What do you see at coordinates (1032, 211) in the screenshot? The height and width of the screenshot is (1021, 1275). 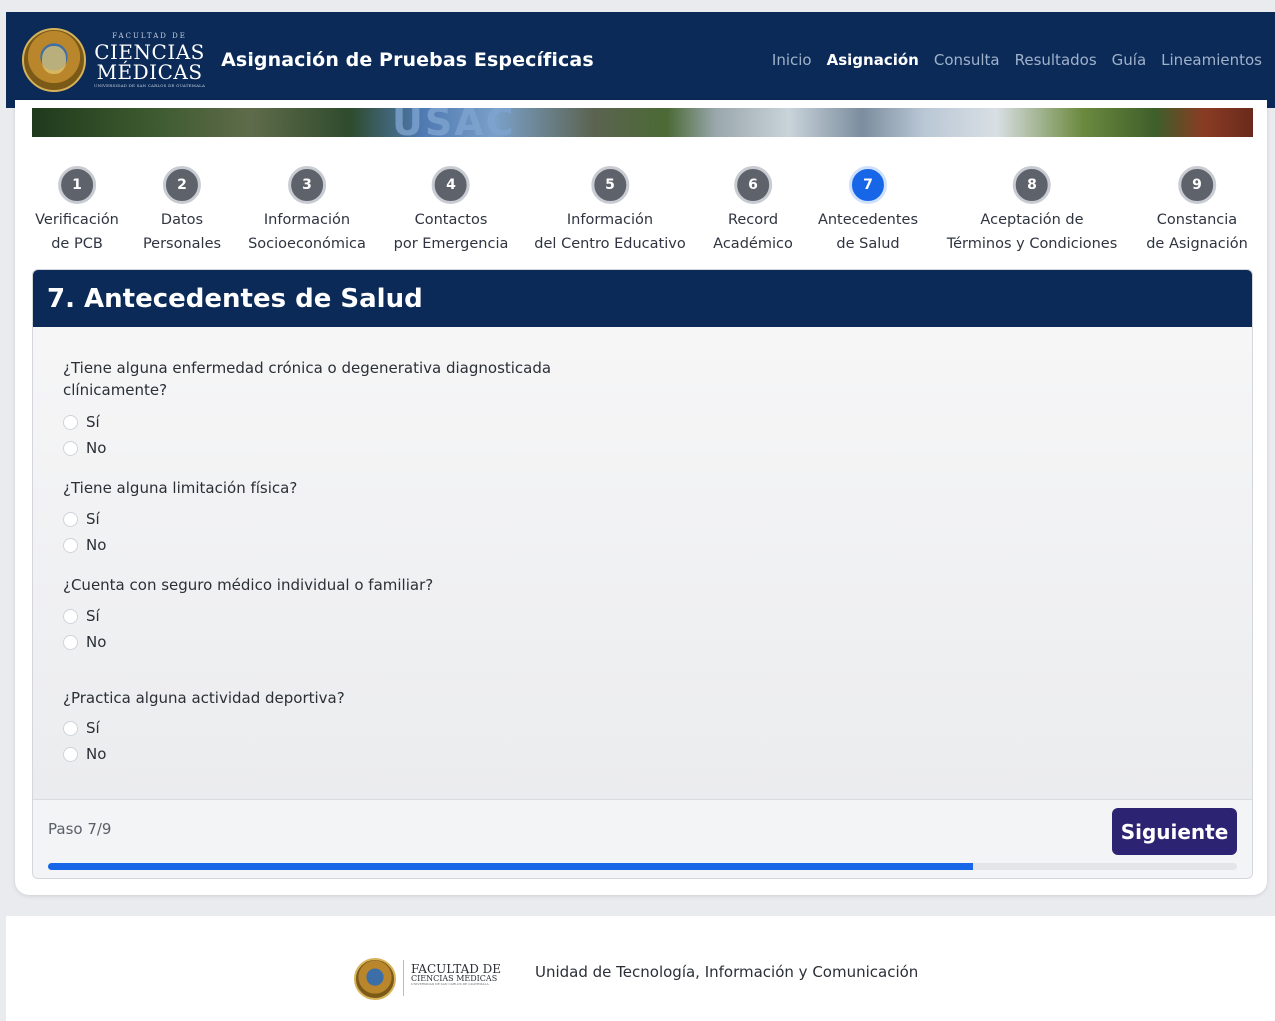 I see `step-8: 8 Aceptación de Términos y Condiciones` at bounding box center [1032, 211].